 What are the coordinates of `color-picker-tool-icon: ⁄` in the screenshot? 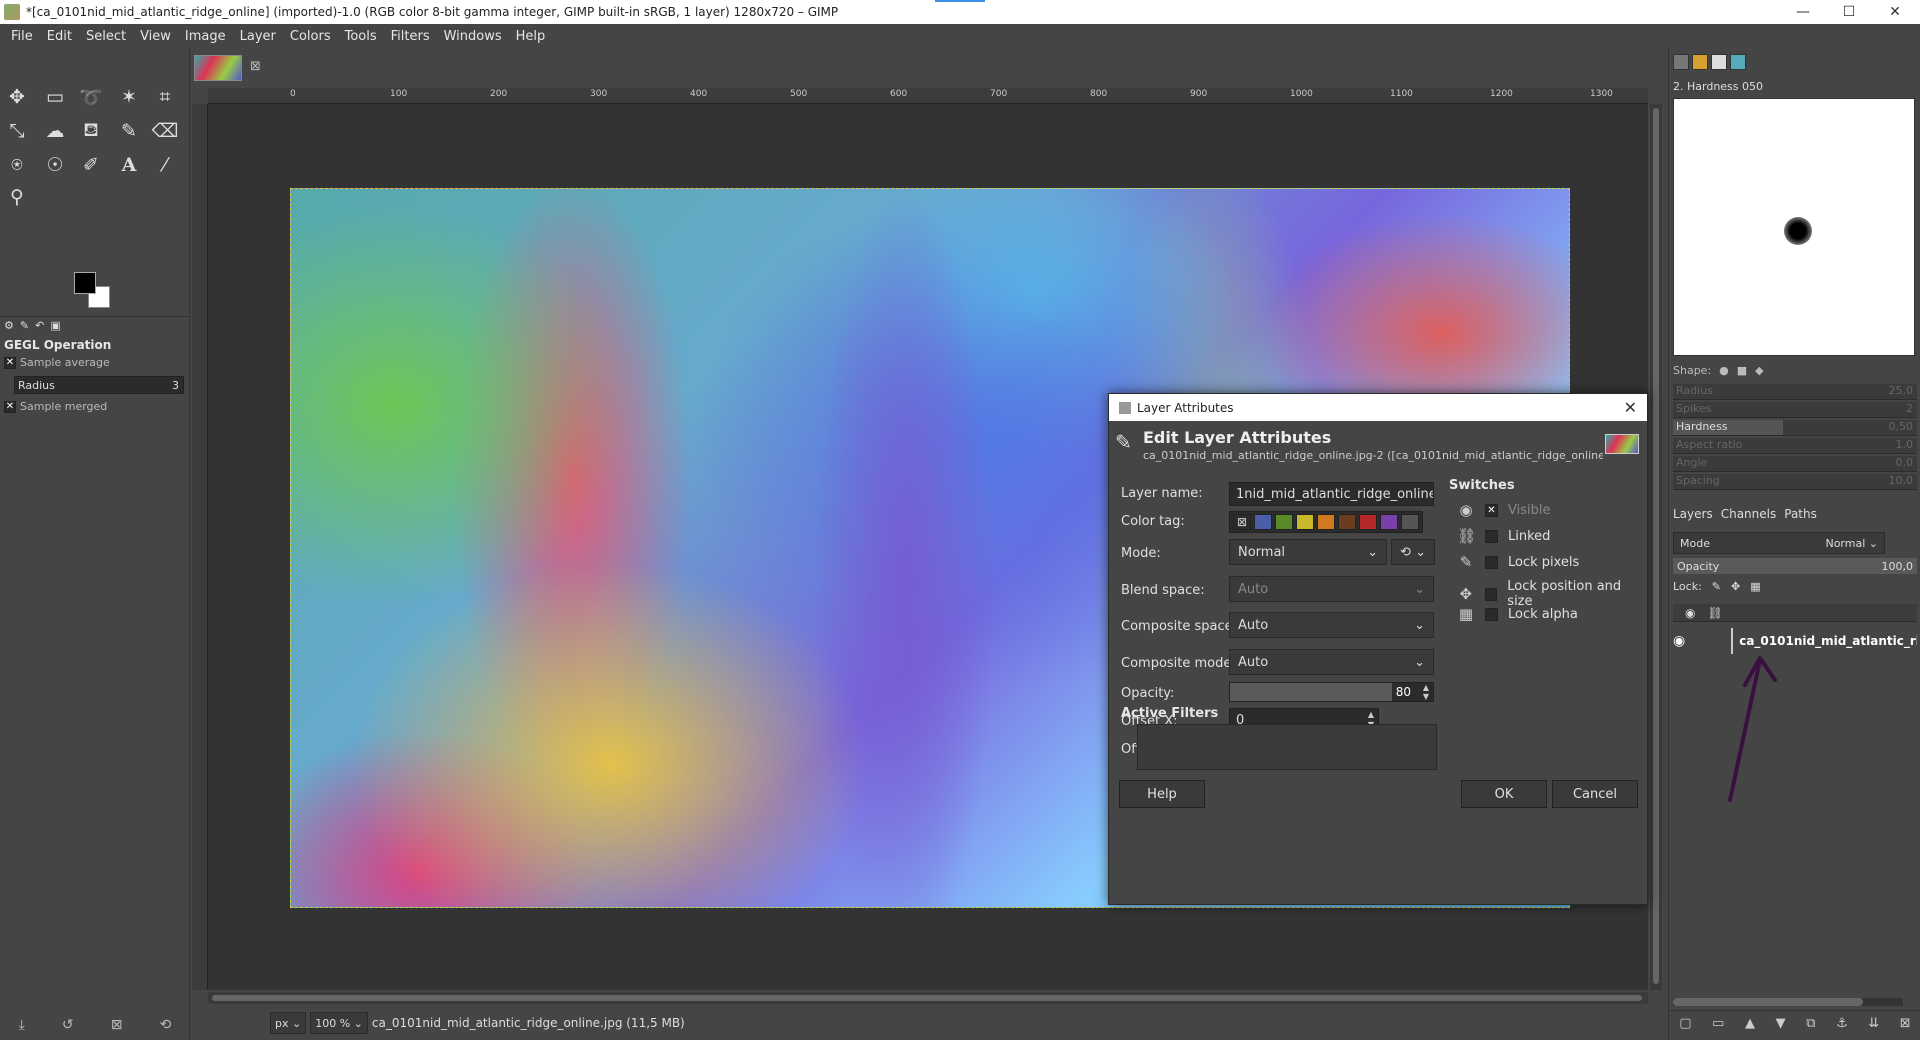 It's located at (165, 165).